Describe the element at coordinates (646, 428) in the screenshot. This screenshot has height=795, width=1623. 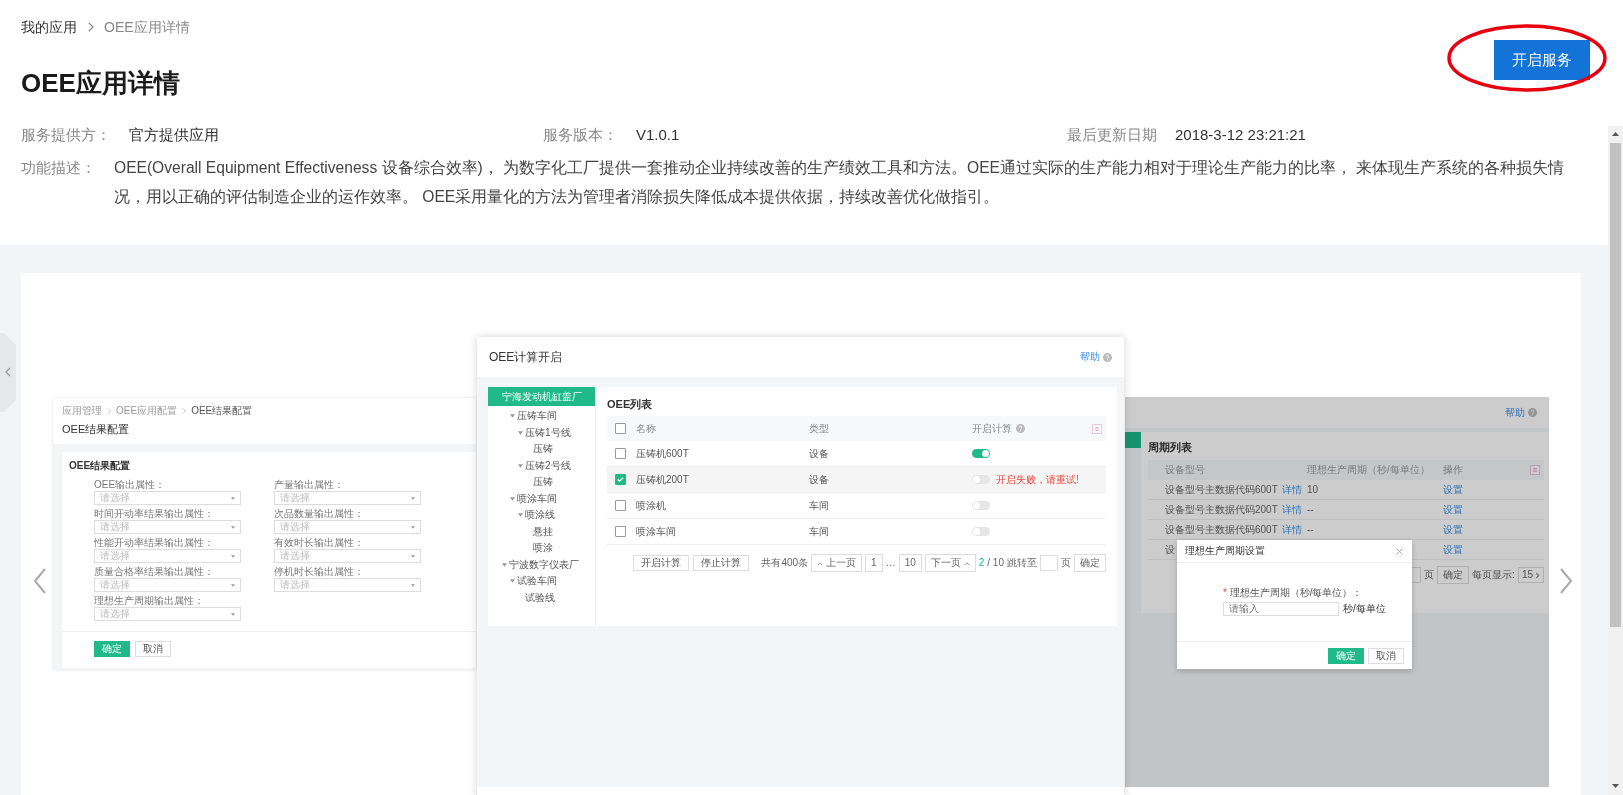
I see `column-header: 名称` at that location.